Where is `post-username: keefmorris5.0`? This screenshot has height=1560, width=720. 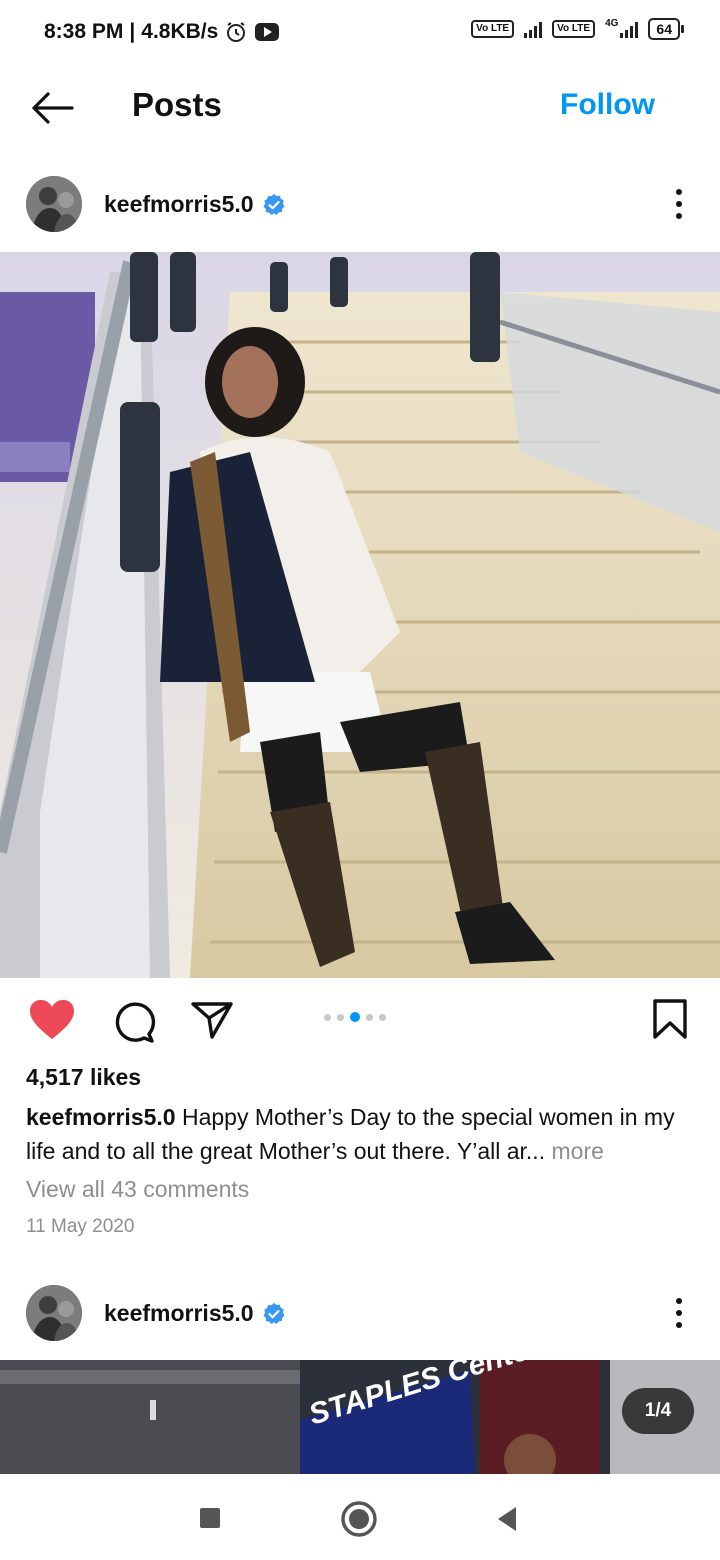
post-username: keefmorris5.0 is located at coordinates (195, 204).